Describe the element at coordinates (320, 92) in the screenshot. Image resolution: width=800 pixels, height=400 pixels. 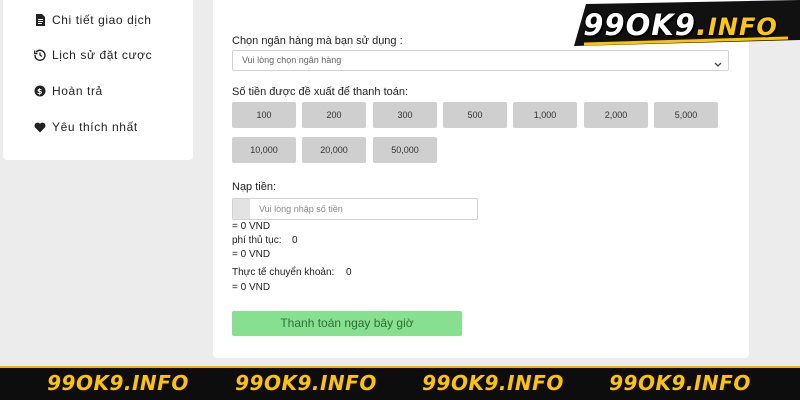
I see `suggested-amounts-label: Số tiền được đề xuất để thanh toán:` at that location.